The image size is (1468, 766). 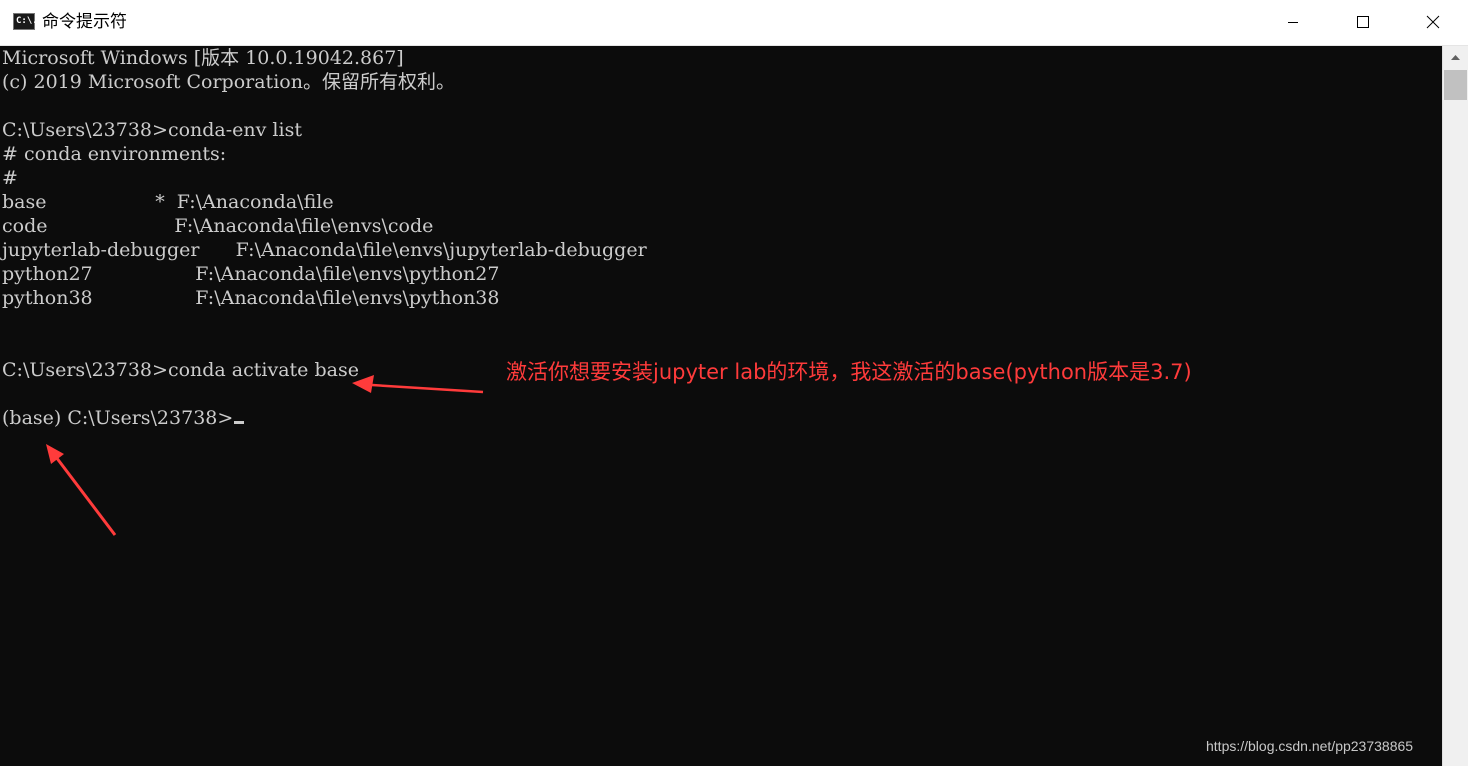 I want to click on terminal-line: python38 F:\Anaconda\file\envs\python38, so click(x=251, y=298).